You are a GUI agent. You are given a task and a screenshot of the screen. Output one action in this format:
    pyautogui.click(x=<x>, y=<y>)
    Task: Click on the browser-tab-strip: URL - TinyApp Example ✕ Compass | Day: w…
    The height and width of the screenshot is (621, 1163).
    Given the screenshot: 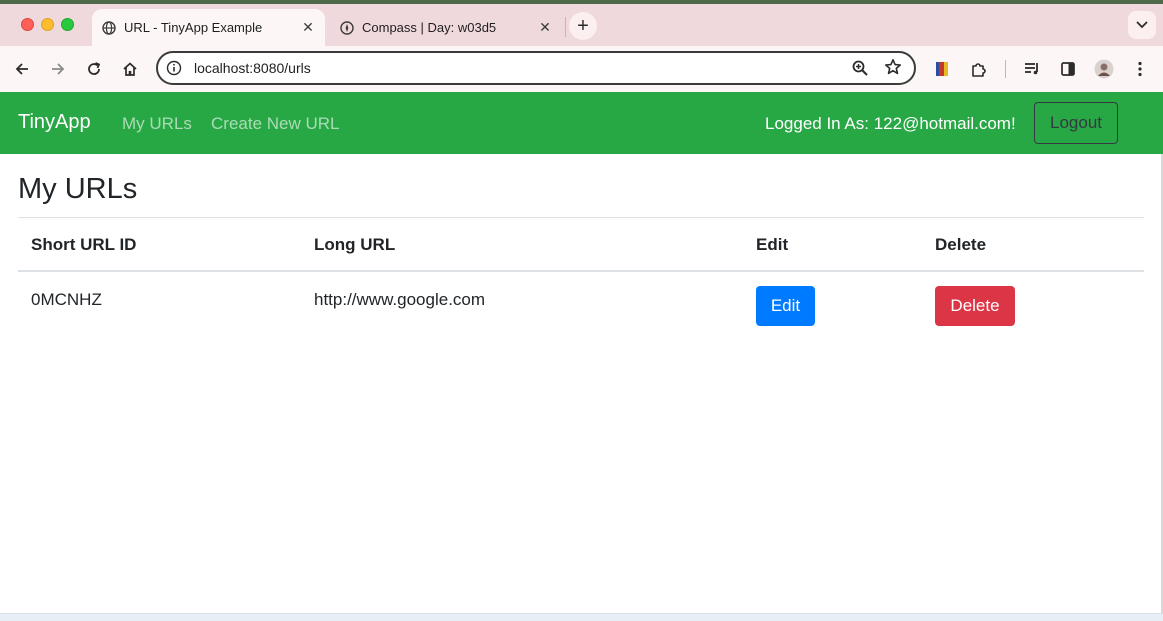 What is the action you would take?
    pyautogui.click(x=581, y=23)
    